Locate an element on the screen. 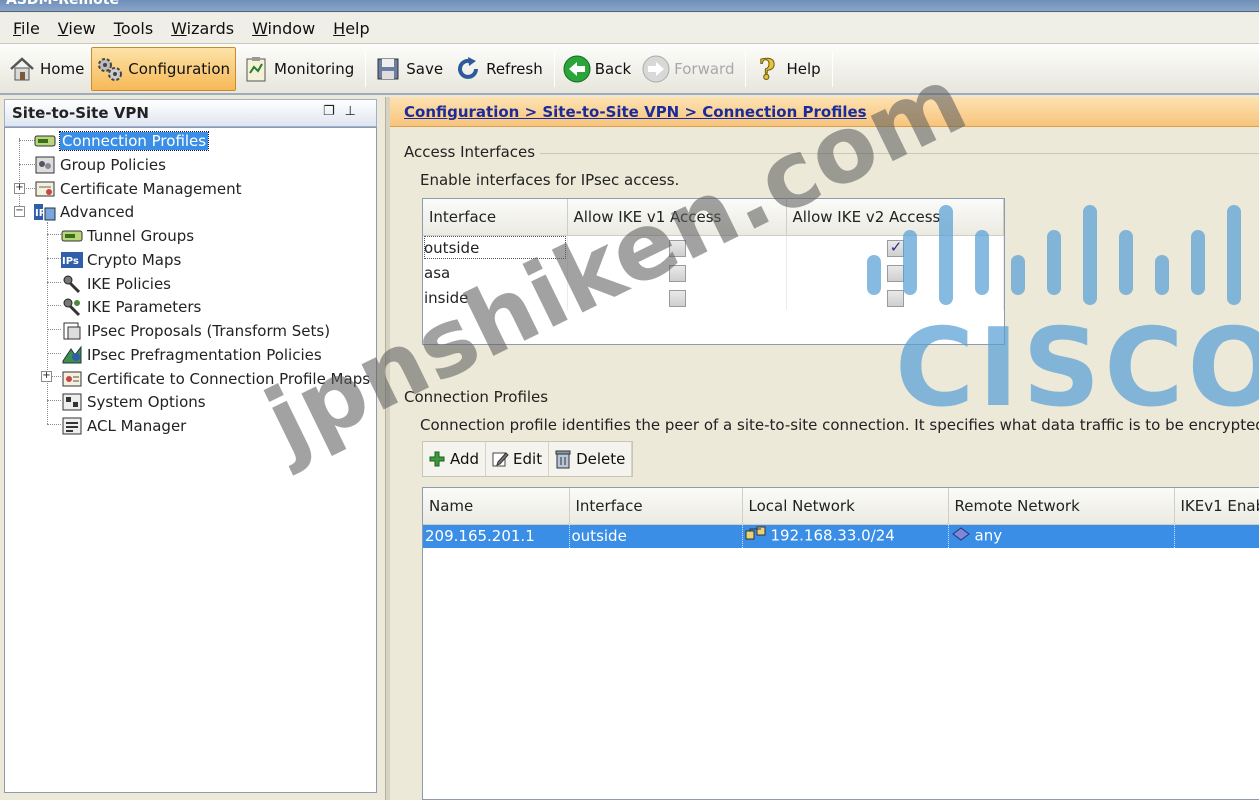 This screenshot has width=1259, height=800. tree-item-label: ACL Manager is located at coordinates (137, 426).